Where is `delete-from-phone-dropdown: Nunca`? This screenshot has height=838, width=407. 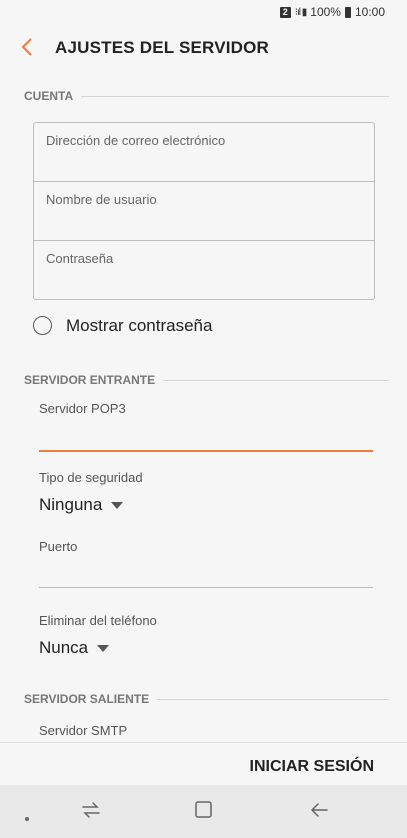
delete-from-phone-dropdown: Nunca is located at coordinates (74, 648).